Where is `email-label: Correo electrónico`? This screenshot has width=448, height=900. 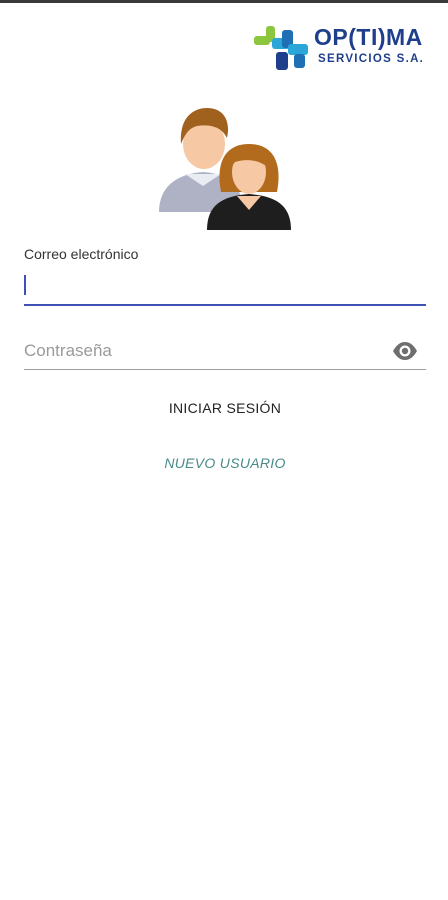 email-label: Correo electrónico is located at coordinates (81, 254).